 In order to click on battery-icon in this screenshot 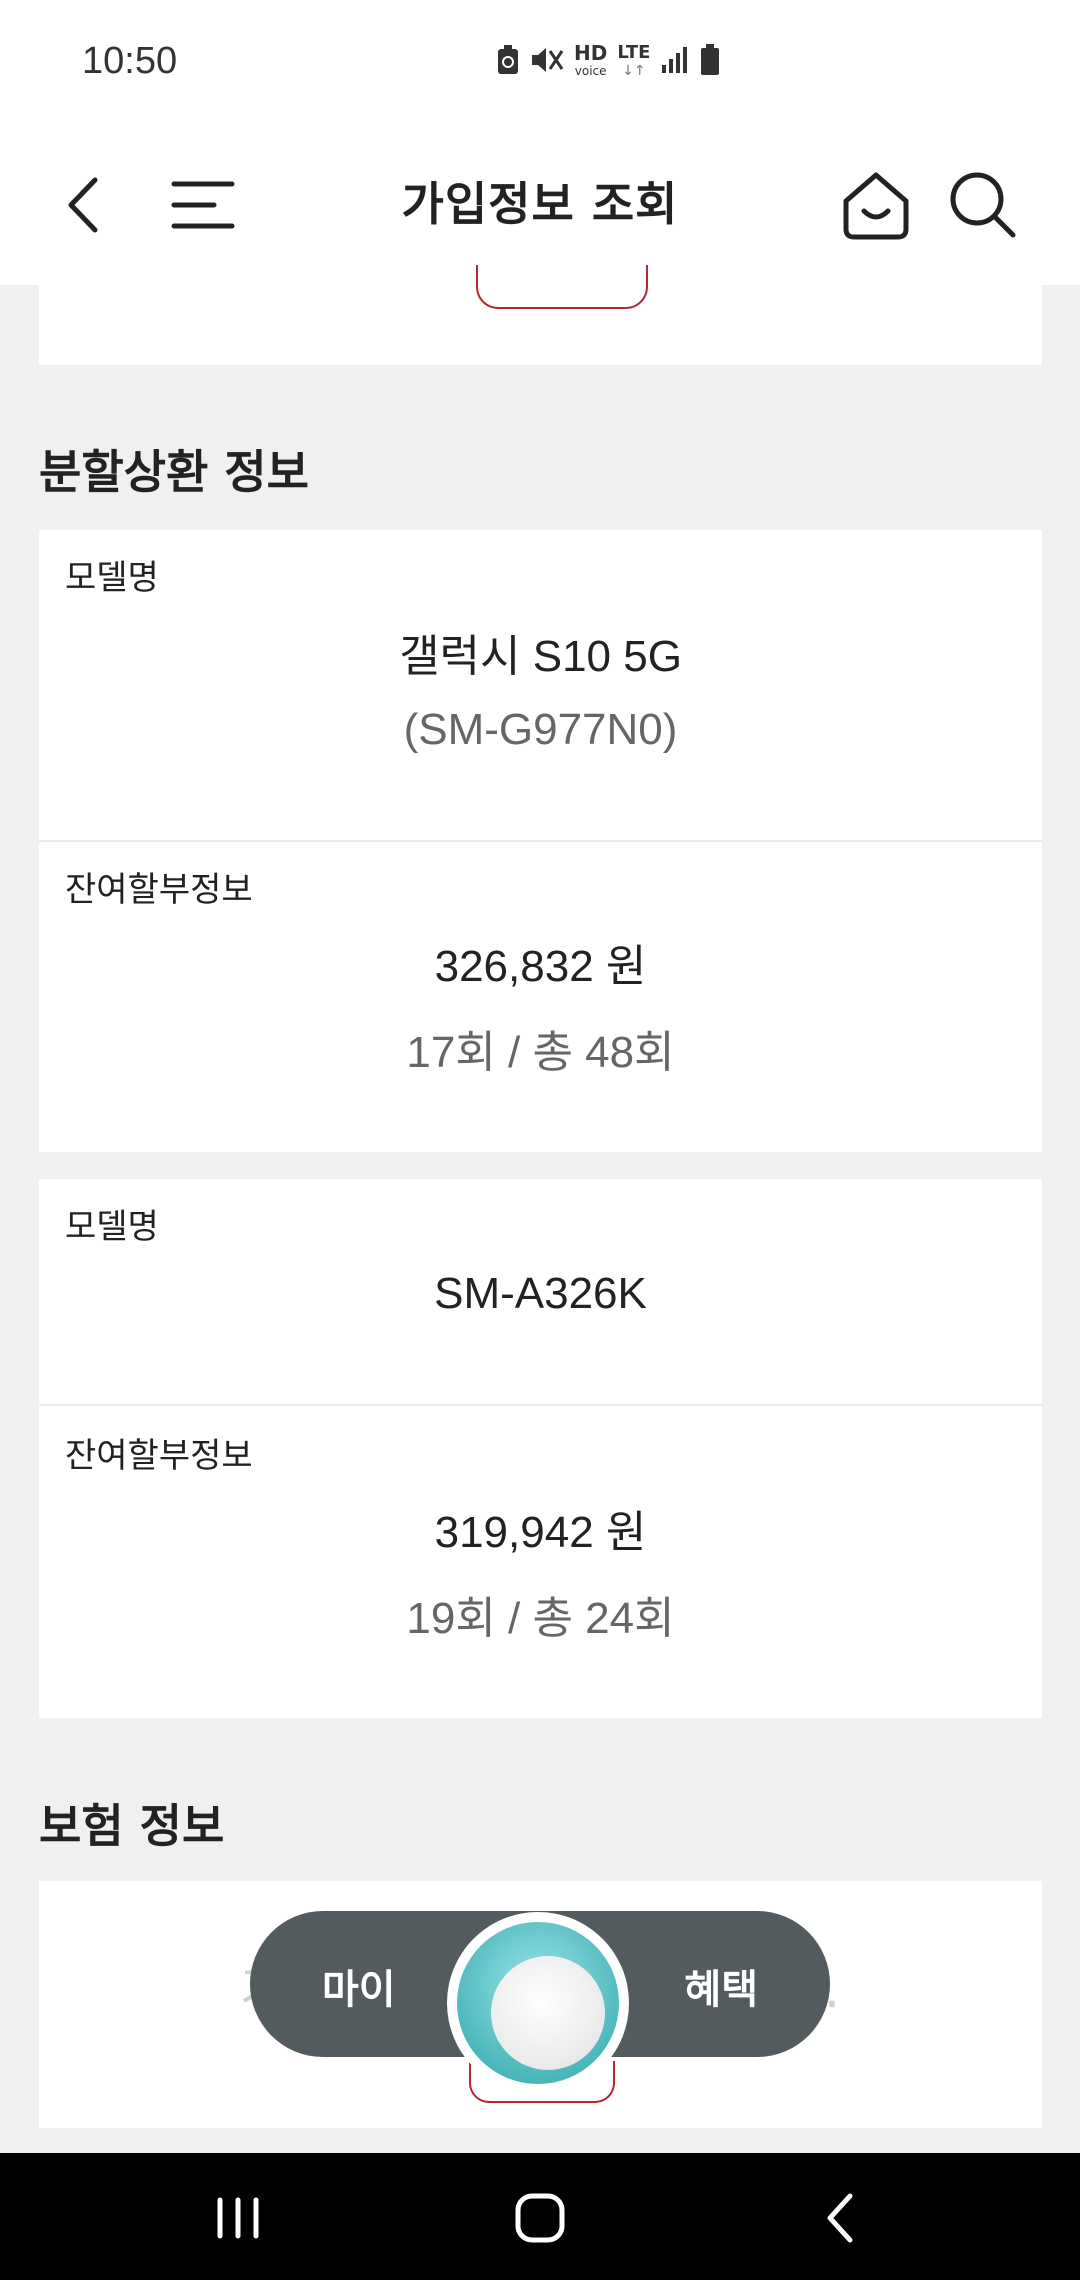, I will do `click(710, 62)`.